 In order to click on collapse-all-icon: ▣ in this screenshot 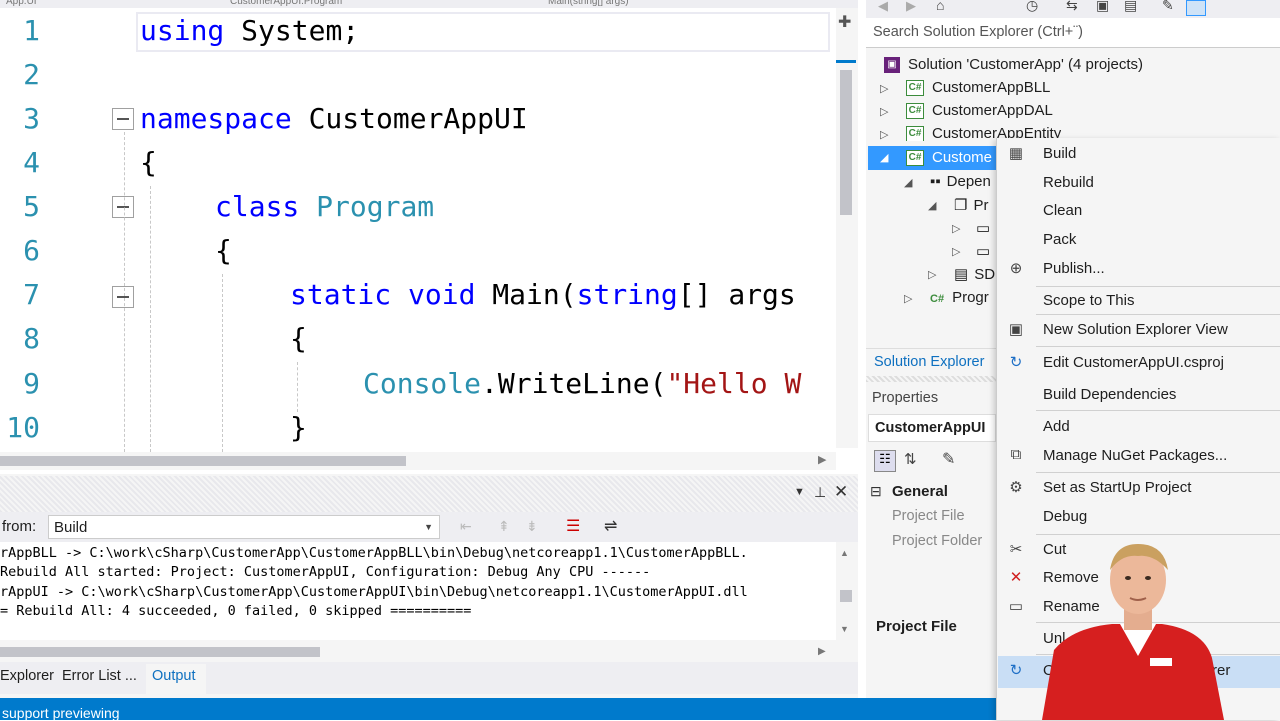, I will do `click(1102, 7)`.